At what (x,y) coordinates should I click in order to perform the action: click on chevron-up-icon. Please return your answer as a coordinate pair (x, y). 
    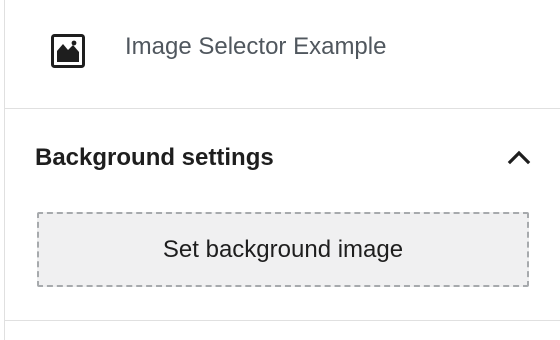
    Looking at the image, I should click on (519, 157).